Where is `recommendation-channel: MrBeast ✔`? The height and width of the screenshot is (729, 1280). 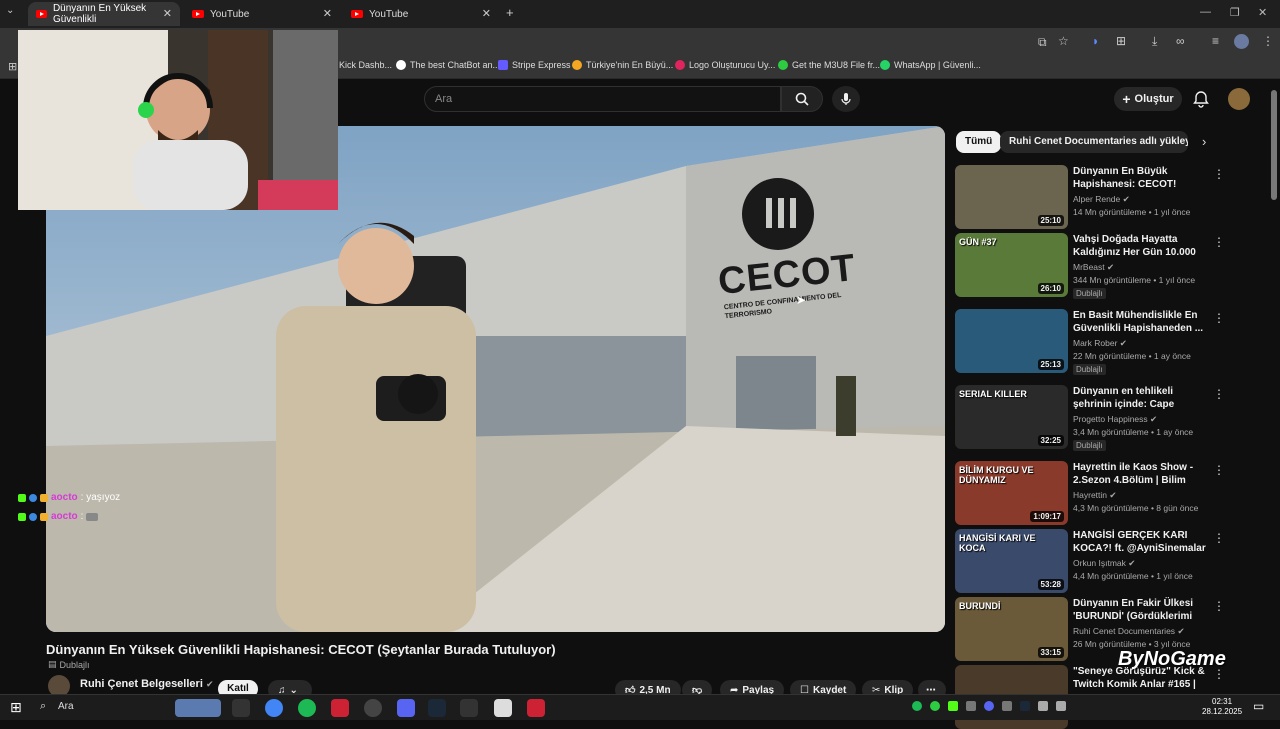 recommendation-channel: MrBeast ✔ is located at coordinates (1093, 267).